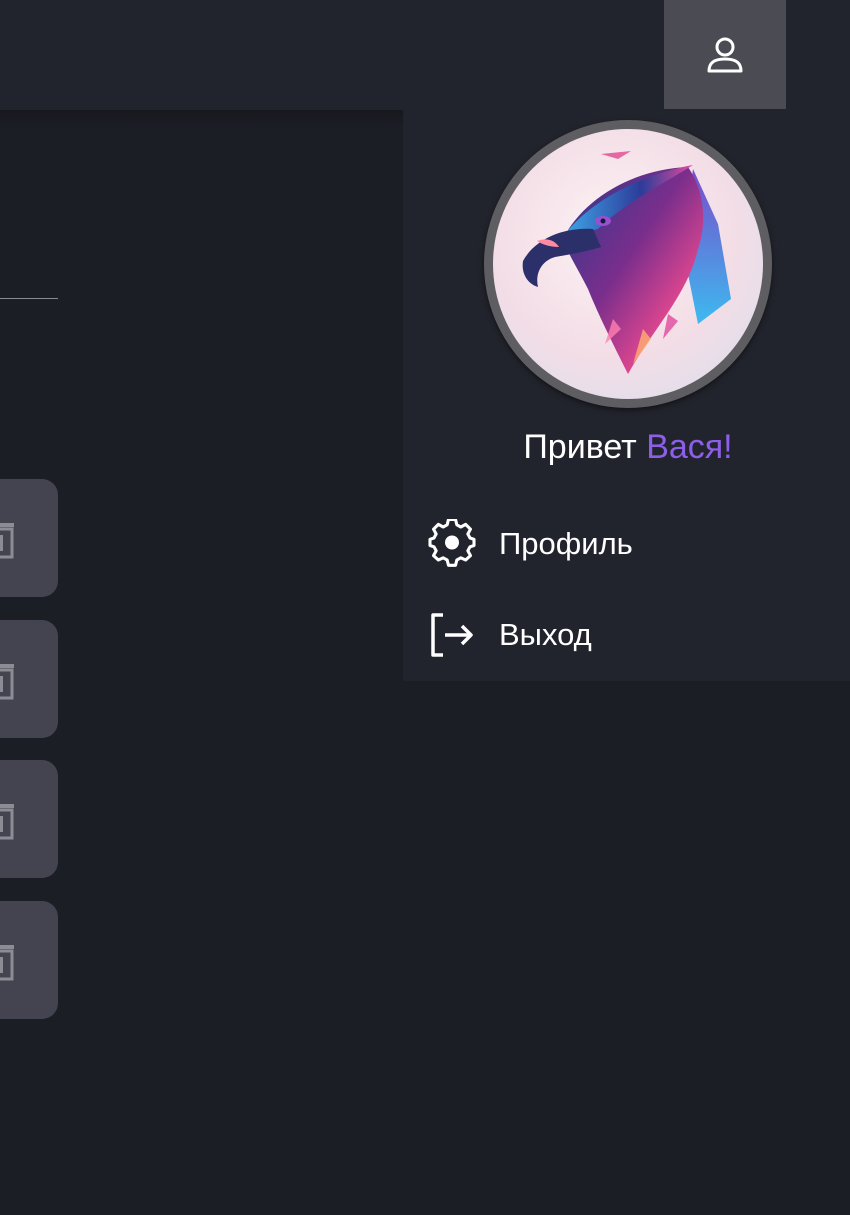  I want to click on menu-item-profile-label: Профиль, so click(566, 543).